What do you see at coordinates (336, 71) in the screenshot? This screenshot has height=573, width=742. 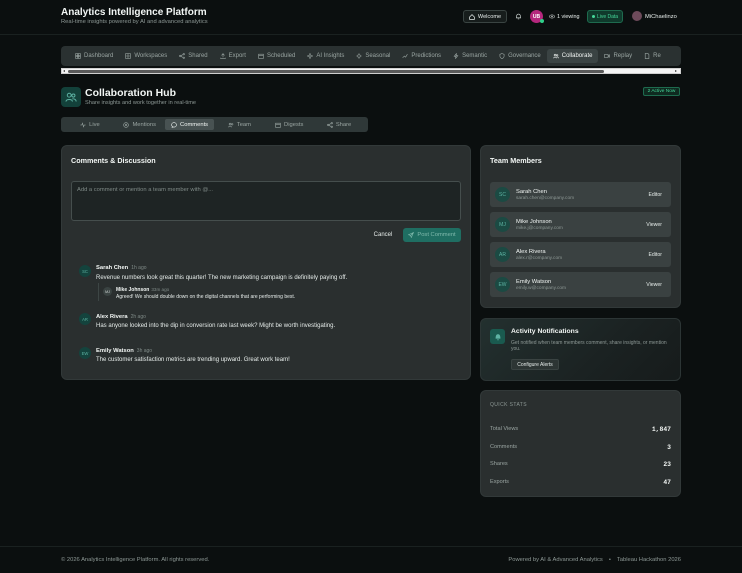 I see `scrollbar-thumb` at bounding box center [336, 71].